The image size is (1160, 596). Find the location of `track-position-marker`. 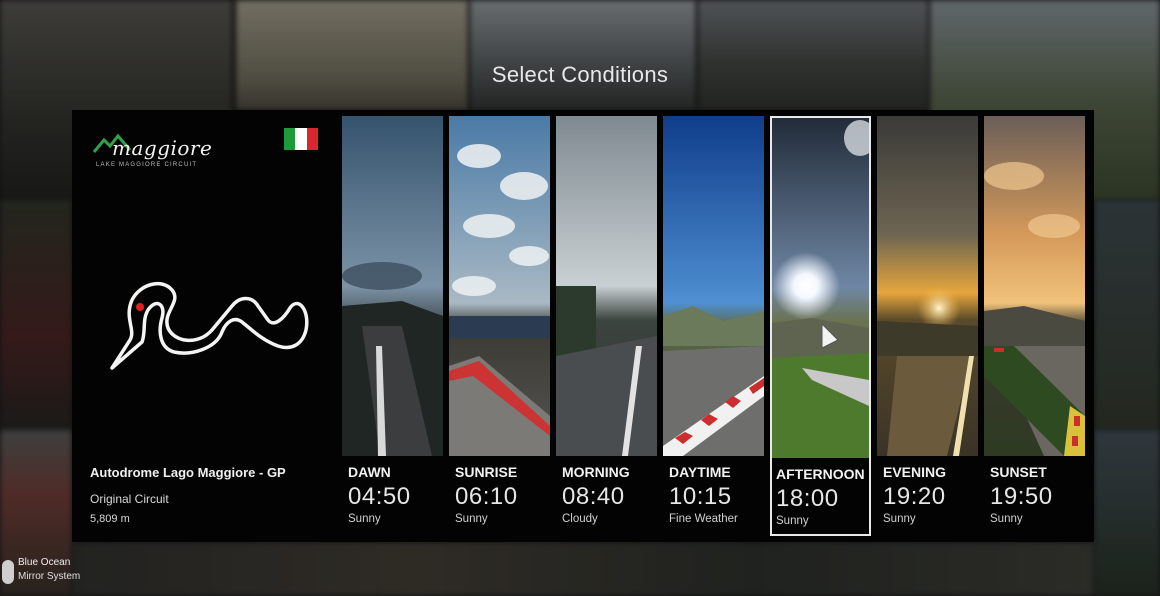

track-position-marker is located at coordinates (140, 307).